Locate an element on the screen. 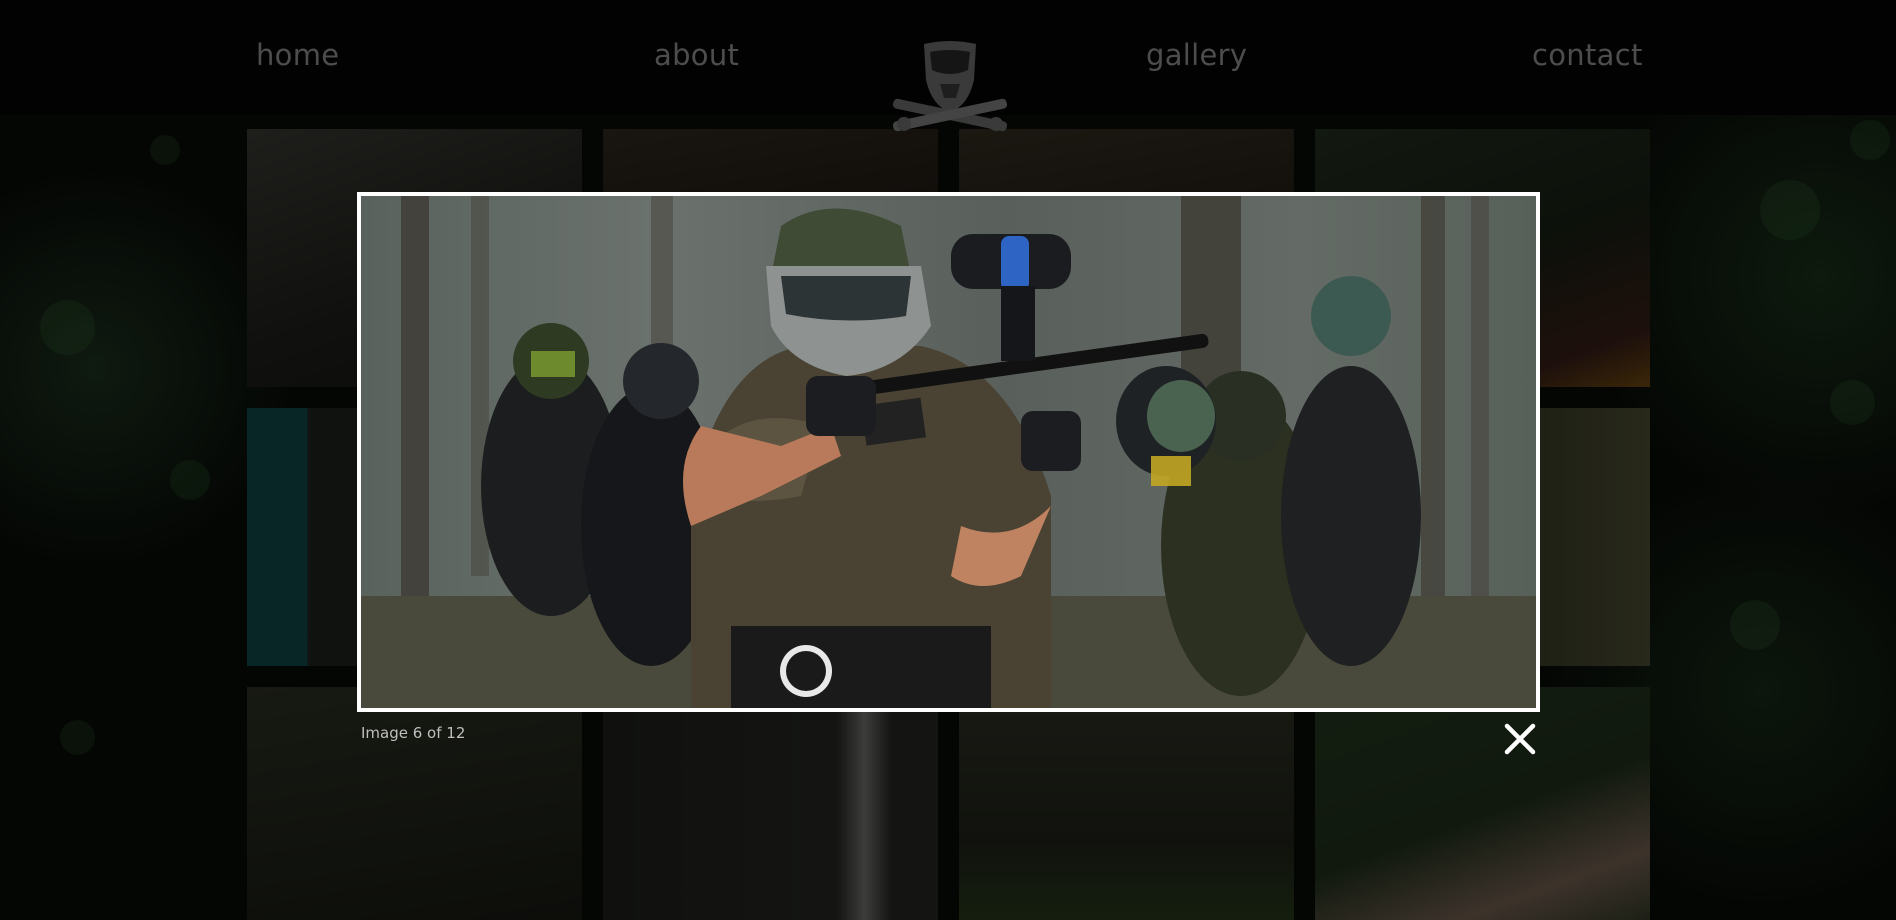 The height and width of the screenshot is (920, 1896). nav-home-link: home is located at coordinates (297, 55).